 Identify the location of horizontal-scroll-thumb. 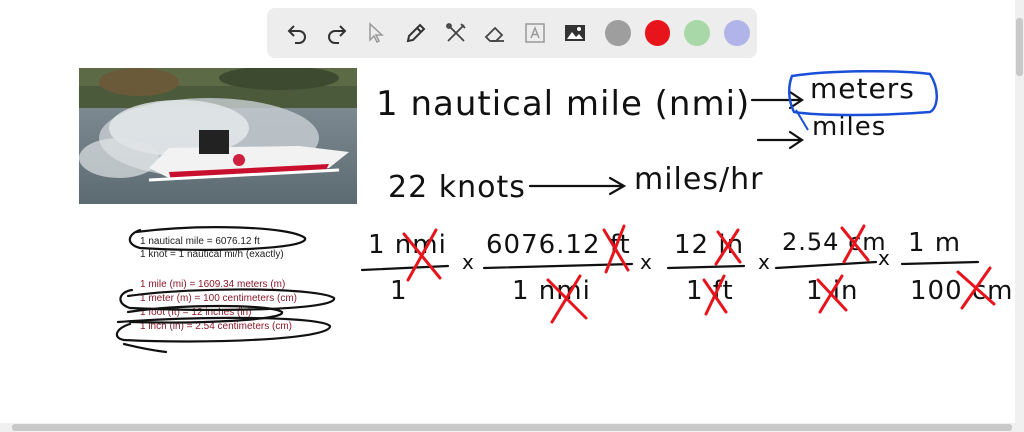
(512, 427).